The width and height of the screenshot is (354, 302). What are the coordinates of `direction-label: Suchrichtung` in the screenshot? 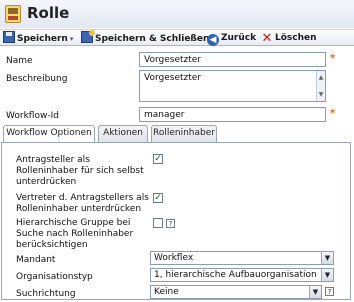 It's located at (46, 294).